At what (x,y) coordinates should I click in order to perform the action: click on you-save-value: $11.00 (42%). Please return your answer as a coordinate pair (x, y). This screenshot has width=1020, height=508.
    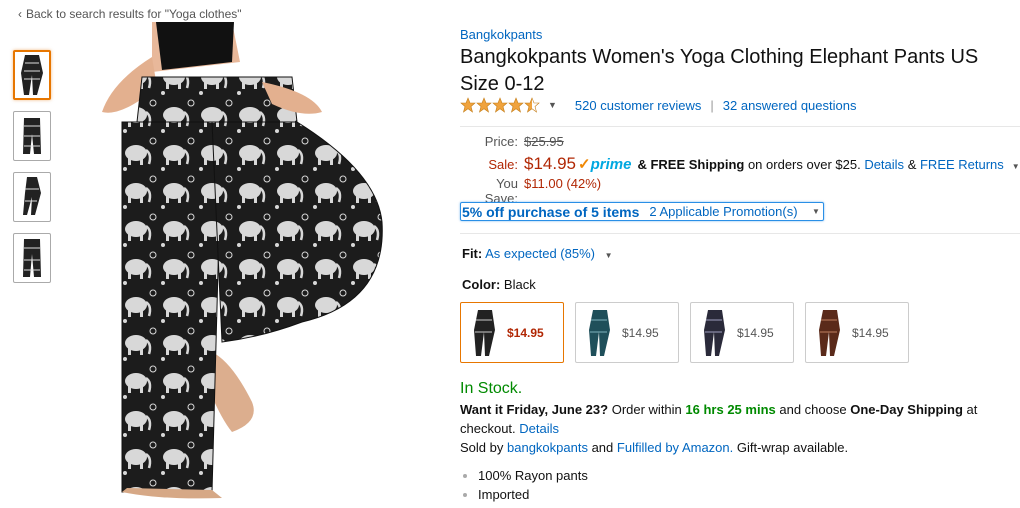
    Looking at the image, I should click on (563, 183).